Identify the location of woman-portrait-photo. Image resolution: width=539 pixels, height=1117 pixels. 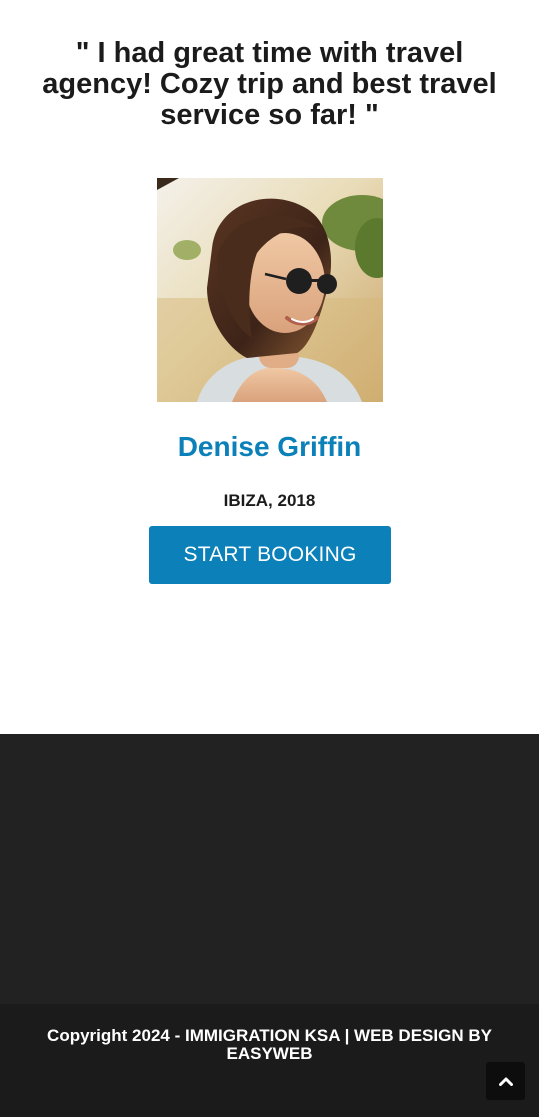
(270, 290).